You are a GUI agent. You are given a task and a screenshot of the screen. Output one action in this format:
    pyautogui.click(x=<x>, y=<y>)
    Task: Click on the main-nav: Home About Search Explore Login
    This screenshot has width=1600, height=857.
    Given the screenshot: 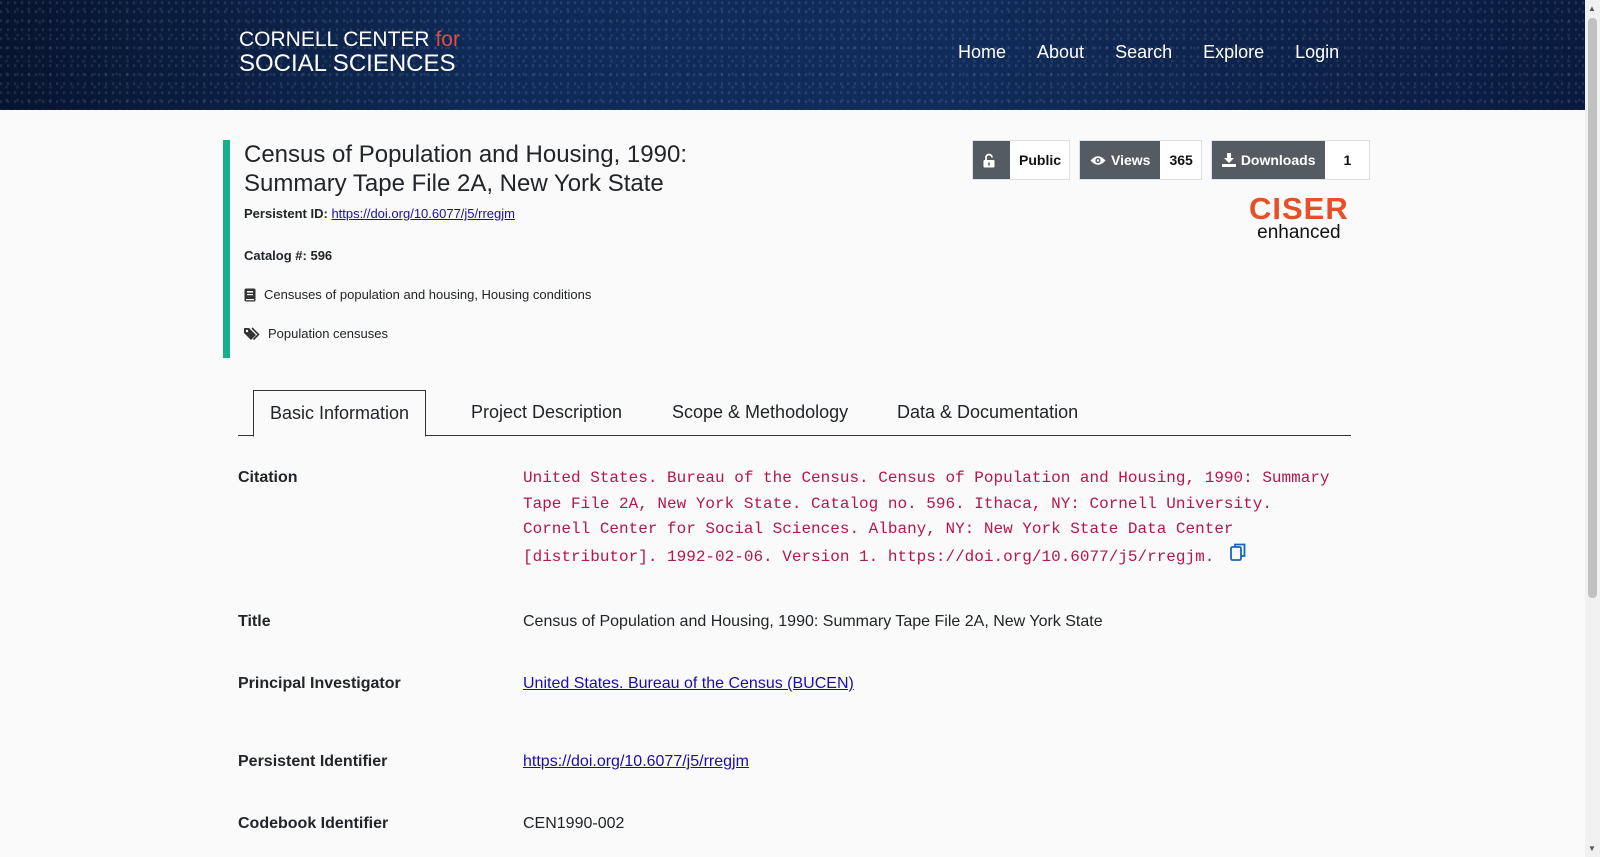 What is the action you would take?
    pyautogui.click(x=1148, y=52)
    